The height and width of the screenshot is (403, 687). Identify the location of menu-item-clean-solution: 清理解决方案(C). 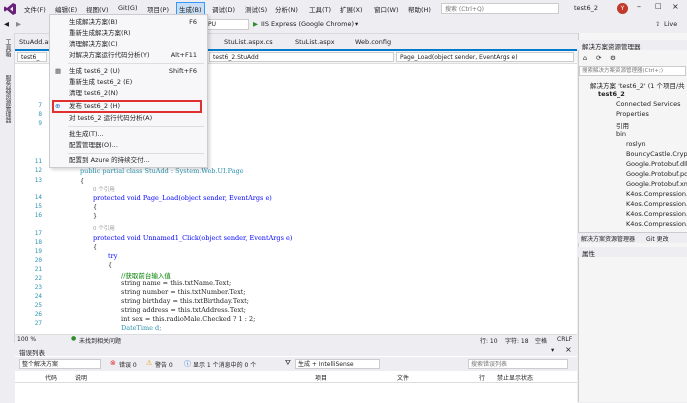
(128, 44).